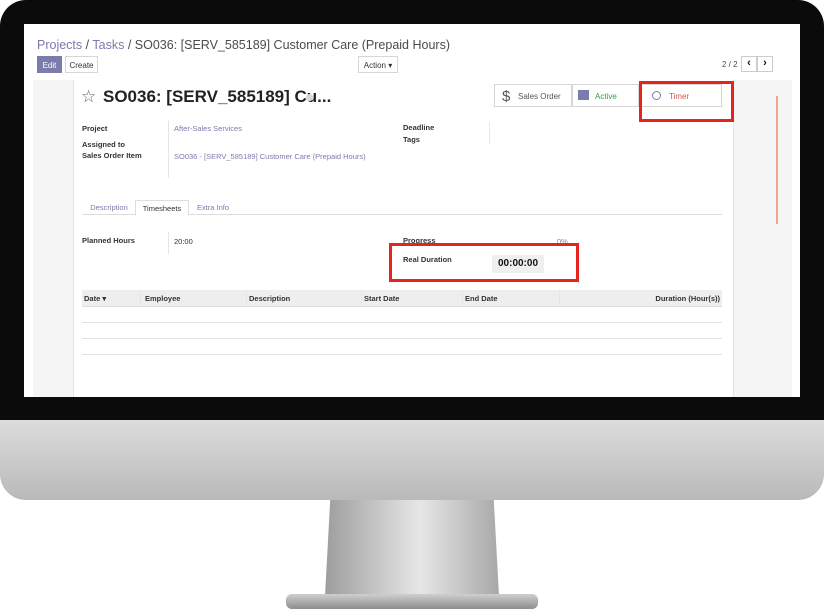 This screenshot has width=824, height=613. What do you see at coordinates (109, 208) in the screenshot?
I see `tab-description: Description` at bounding box center [109, 208].